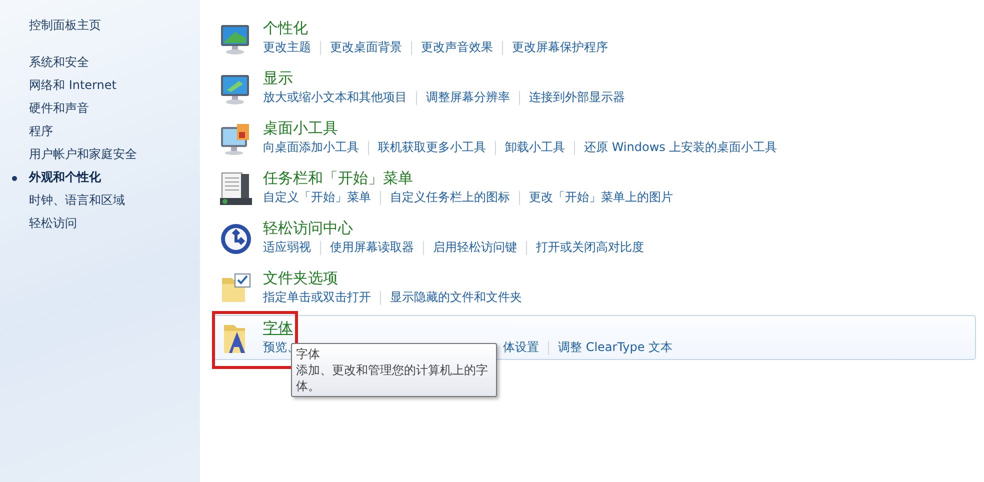 This screenshot has height=482, width=984. I want to click on category-title: 轻松访问中心, so click(308, 228).